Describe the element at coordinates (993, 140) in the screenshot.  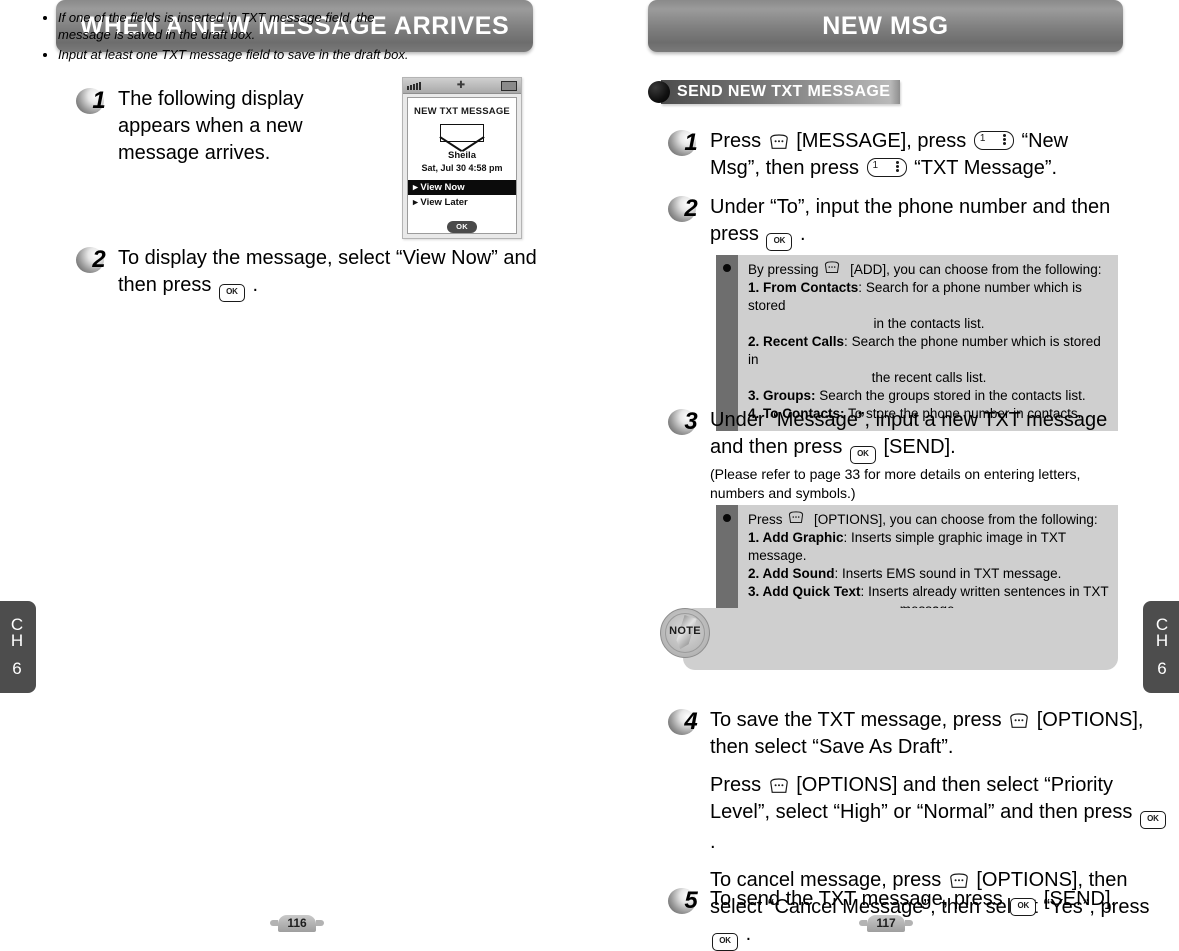
I see `one-key-icon: 1` at that location.